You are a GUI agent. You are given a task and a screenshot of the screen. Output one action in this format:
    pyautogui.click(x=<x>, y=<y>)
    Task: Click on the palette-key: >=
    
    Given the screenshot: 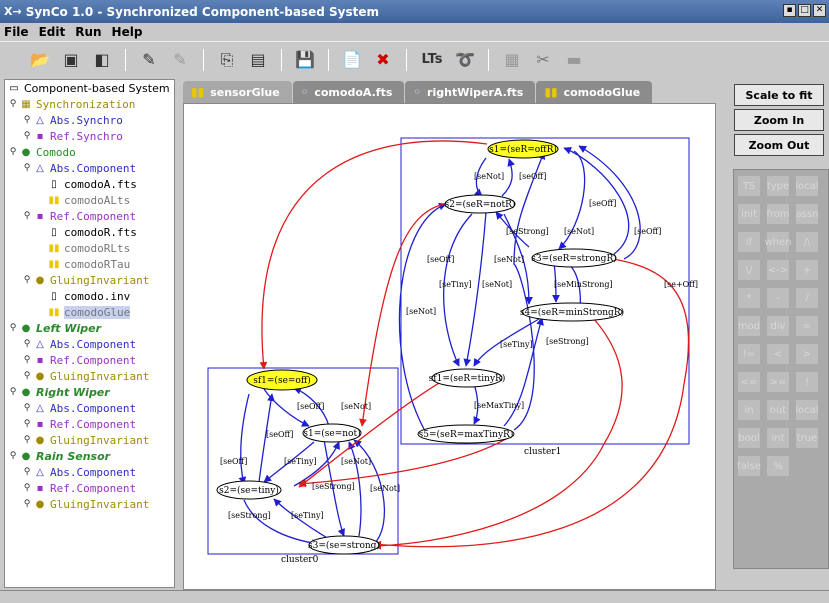 What is the action you would take?
    pyautogui.click(x=778, y=382)
    